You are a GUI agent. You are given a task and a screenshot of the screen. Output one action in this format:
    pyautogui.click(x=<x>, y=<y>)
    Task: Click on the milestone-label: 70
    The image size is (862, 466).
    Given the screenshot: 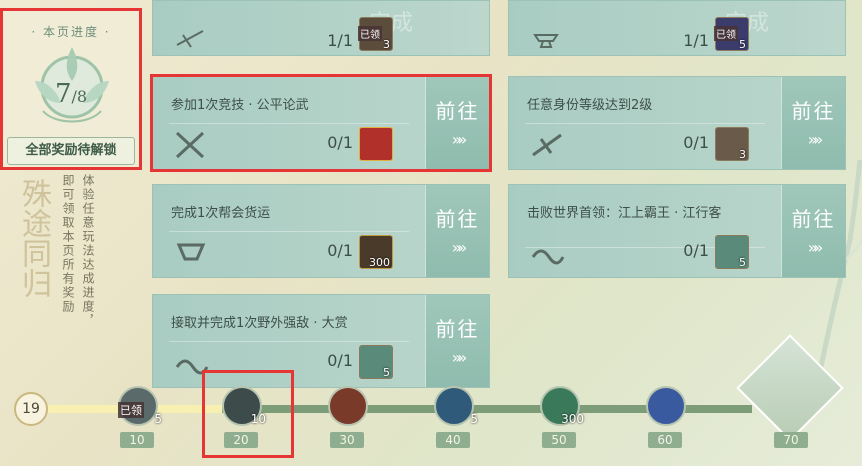 What is the action you would take?
    pyautogui.click(x=791, y=440)
    